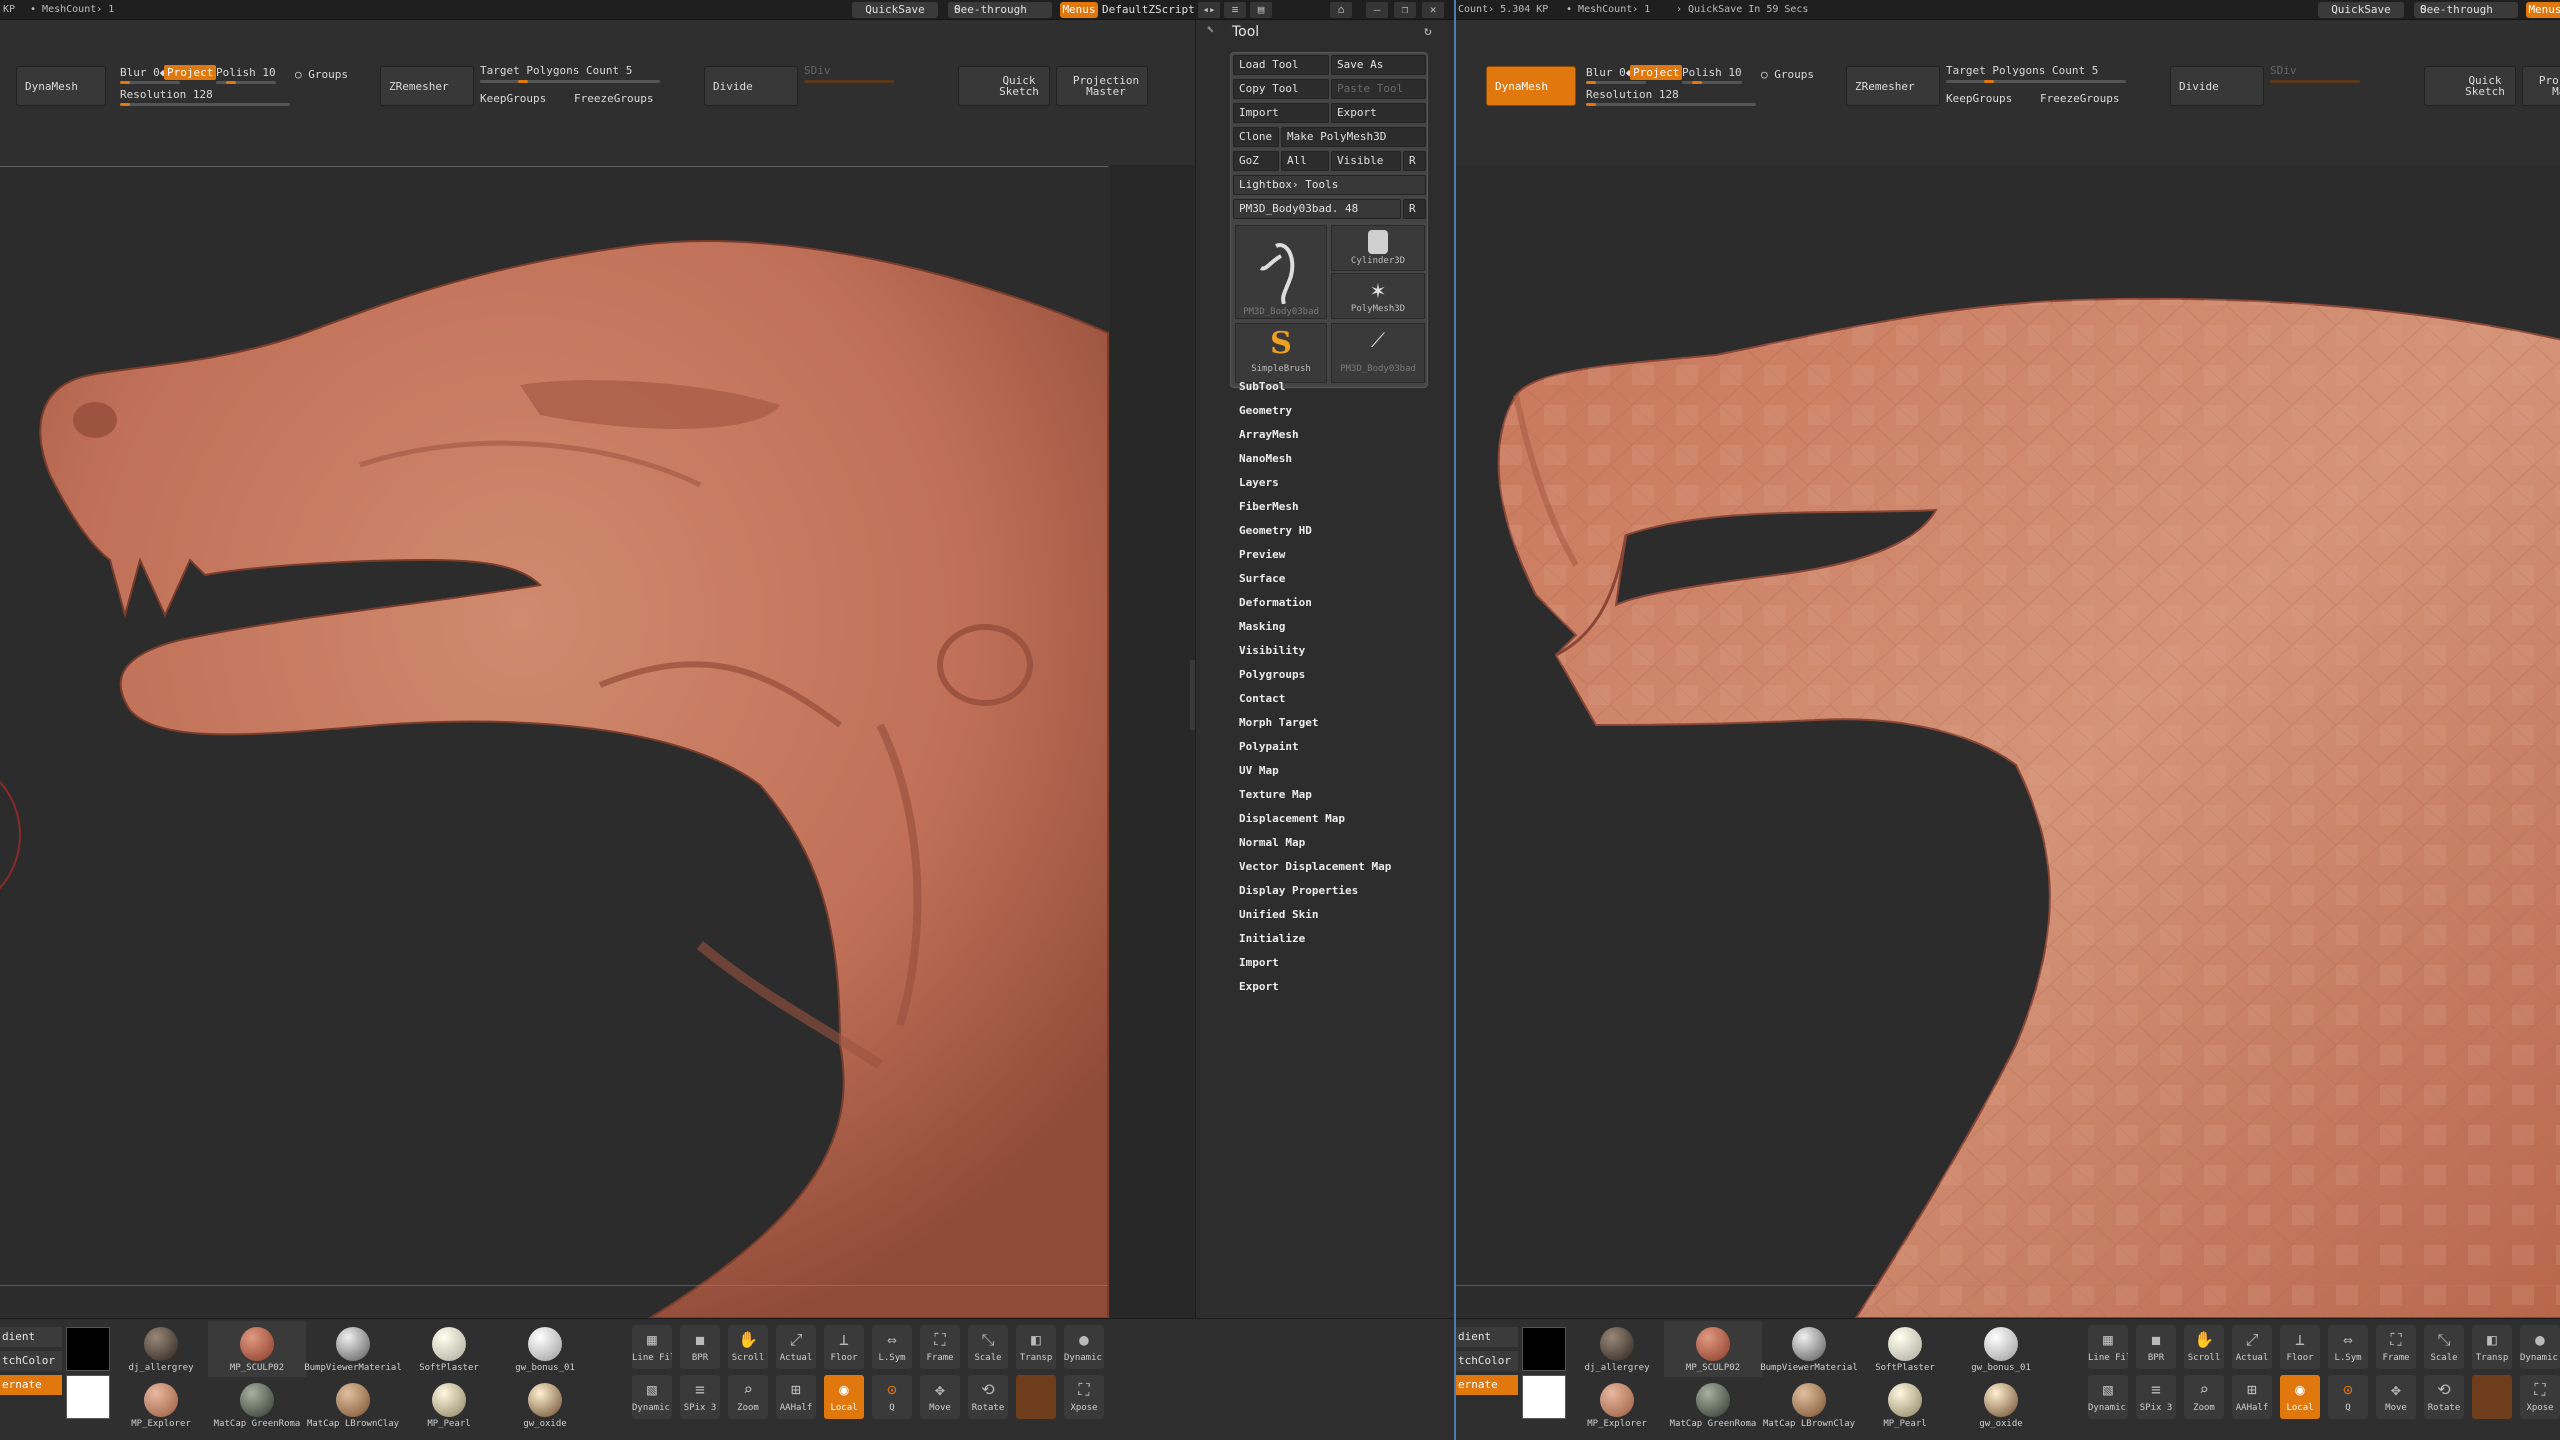 This screenshot has width=2560, height=1440. I want to click on zremesher-button: ZRemesher, so click(427, 86).